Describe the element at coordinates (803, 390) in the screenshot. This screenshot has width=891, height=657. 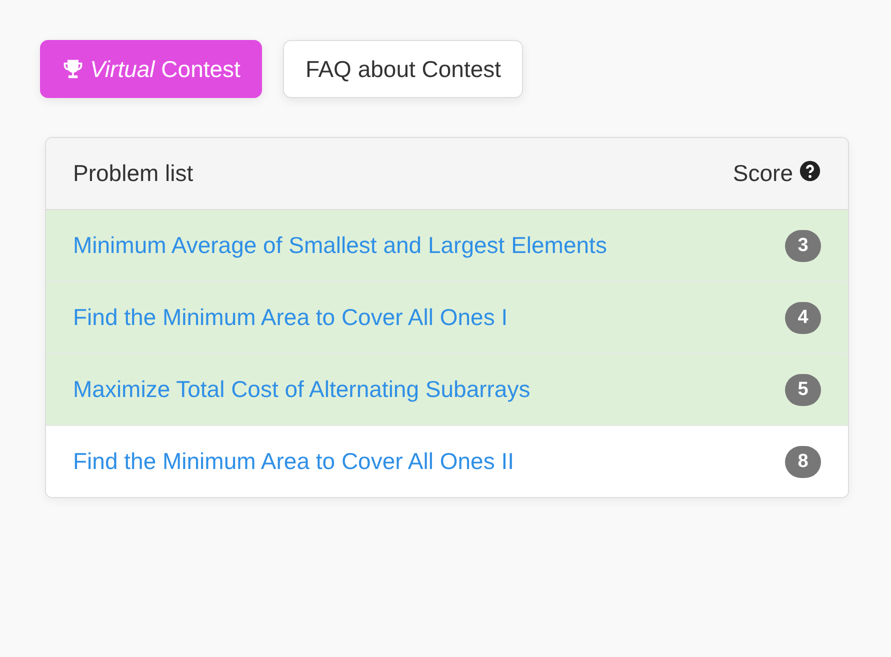
I see `score-badge: 5` at that location.